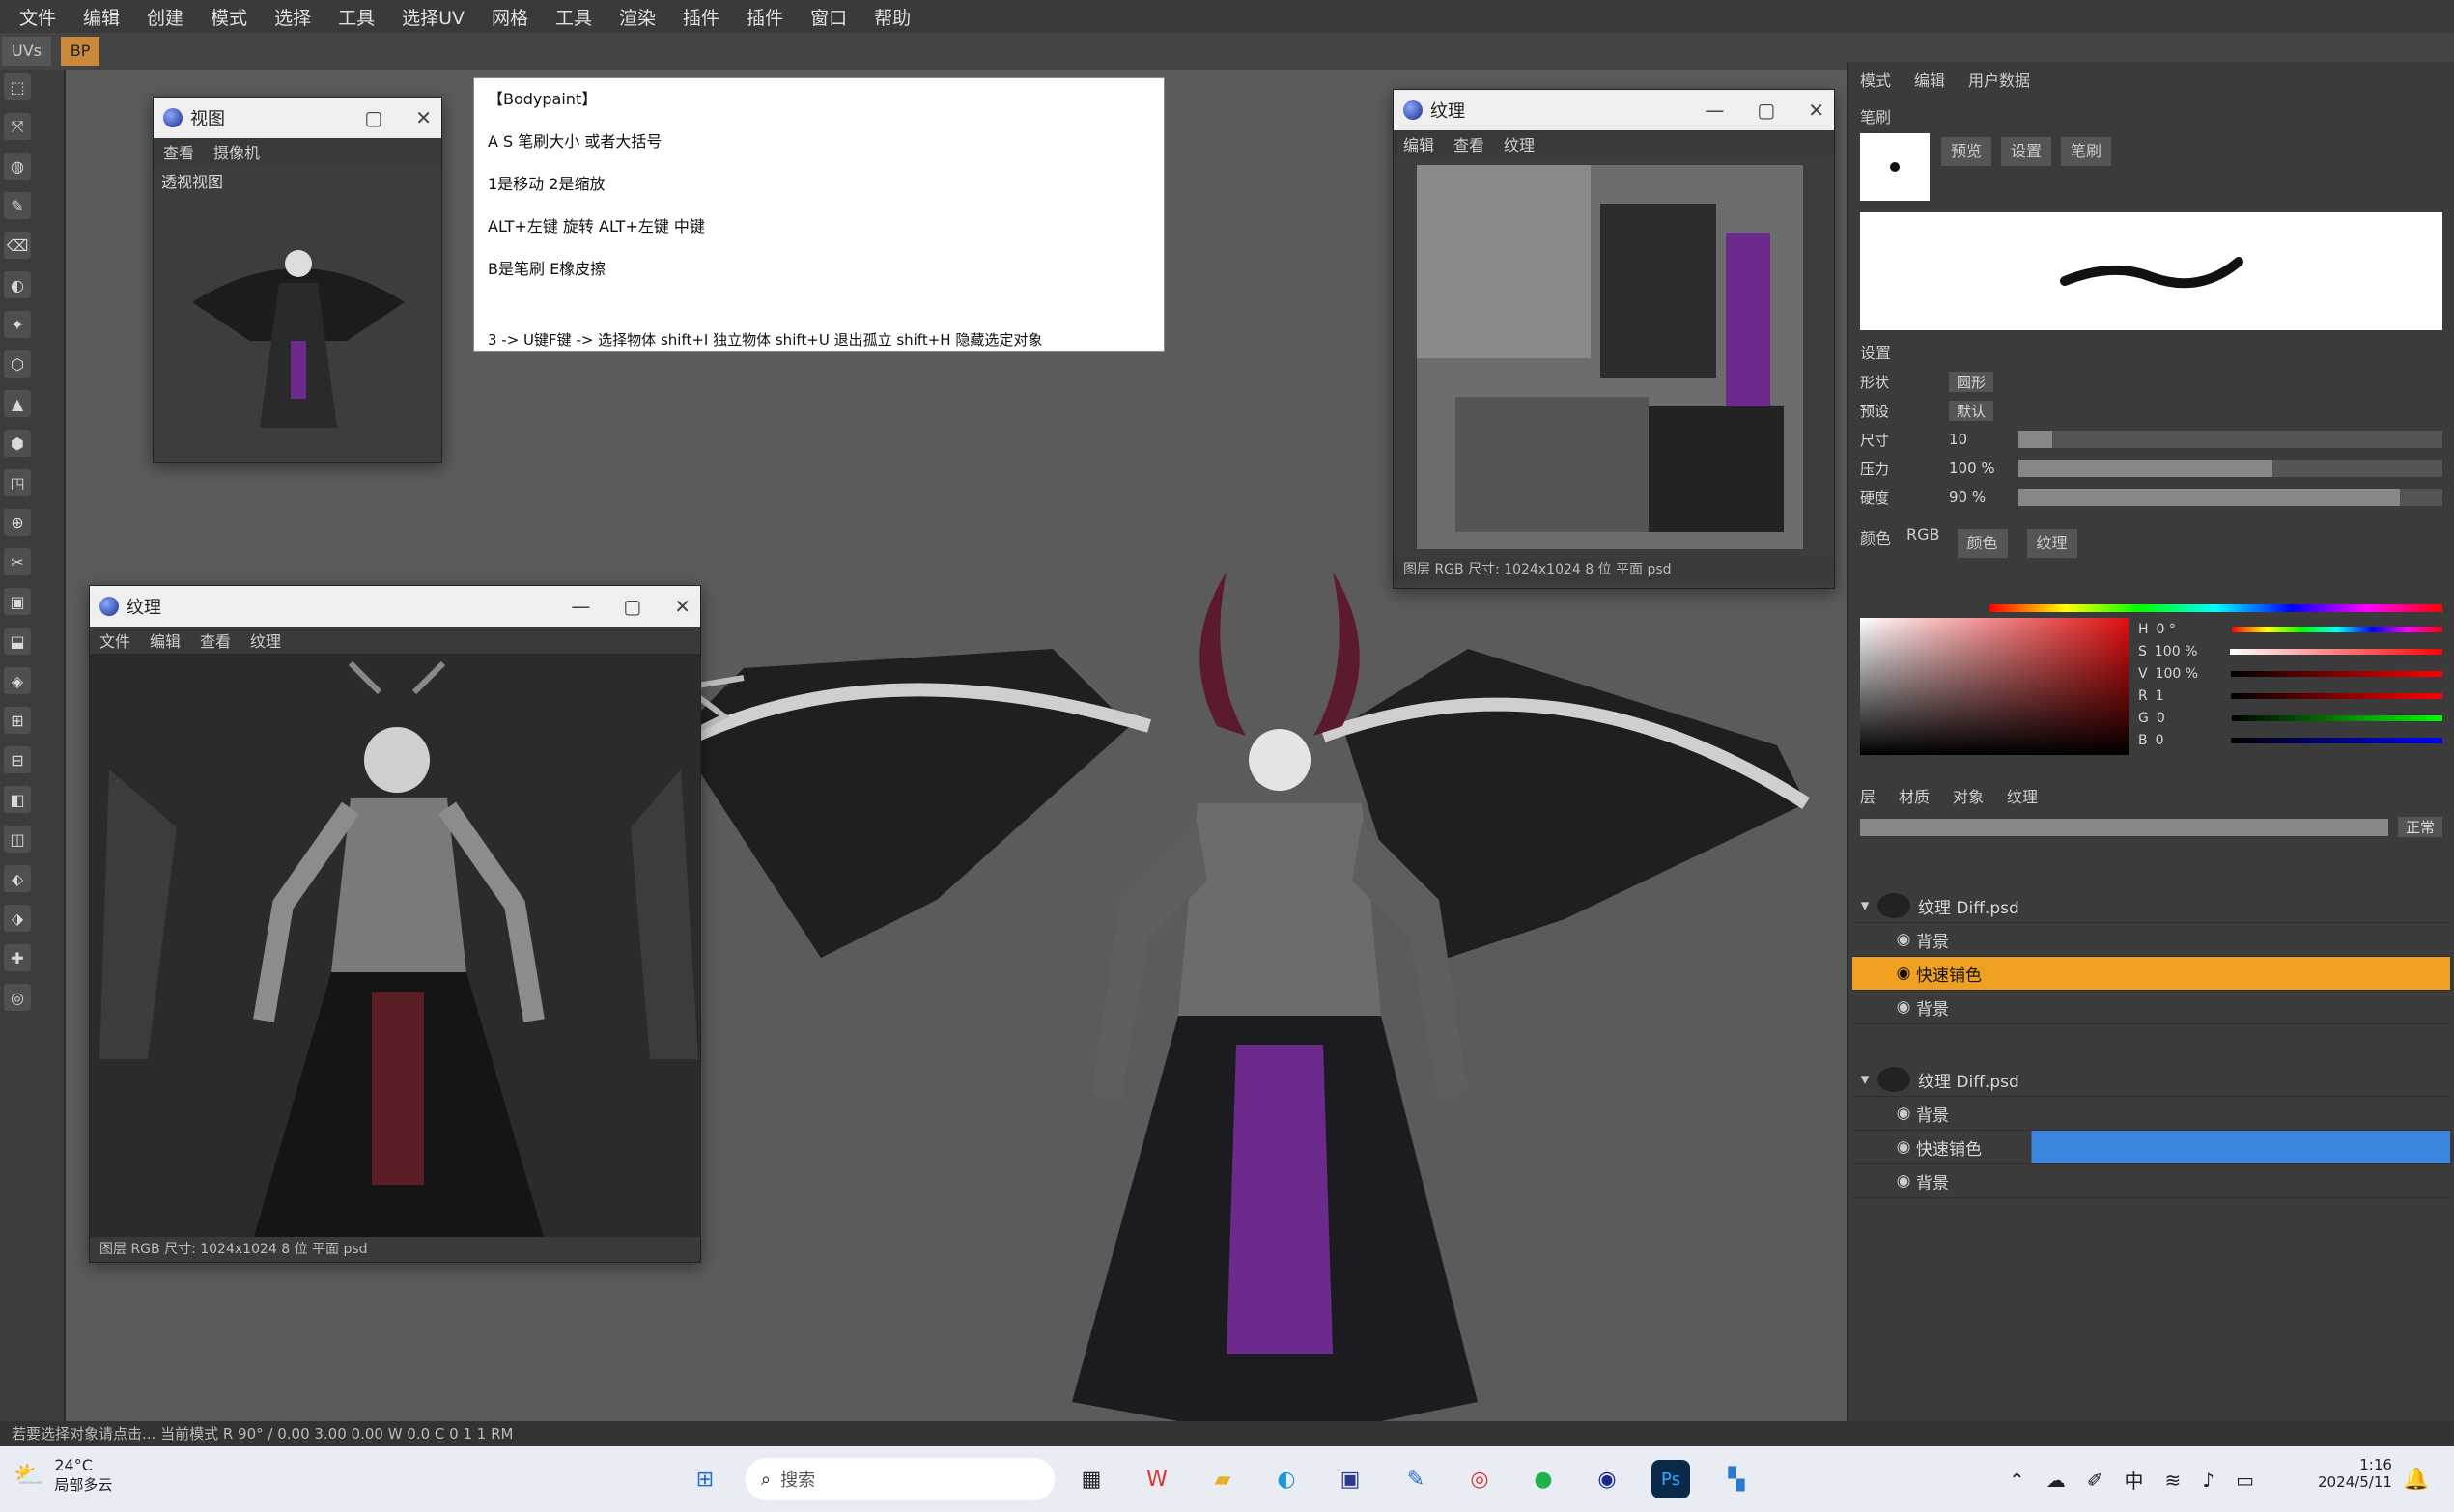 The height and width of the screenshot is (1512, 2454). What do you see at coordinates (701, 17) in the screenshot?
I see `menu-item: 插件` at bounding box center [701, 17].